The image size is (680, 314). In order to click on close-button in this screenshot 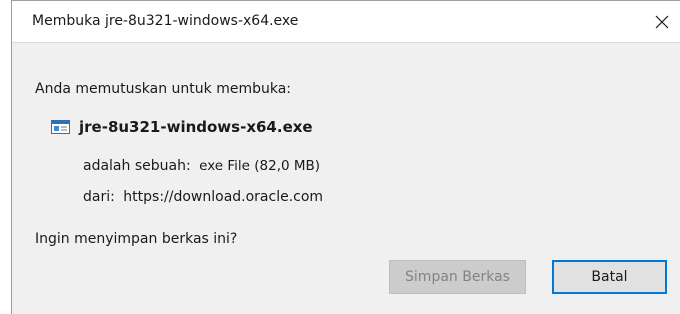, I will do `click(662, 22)`.